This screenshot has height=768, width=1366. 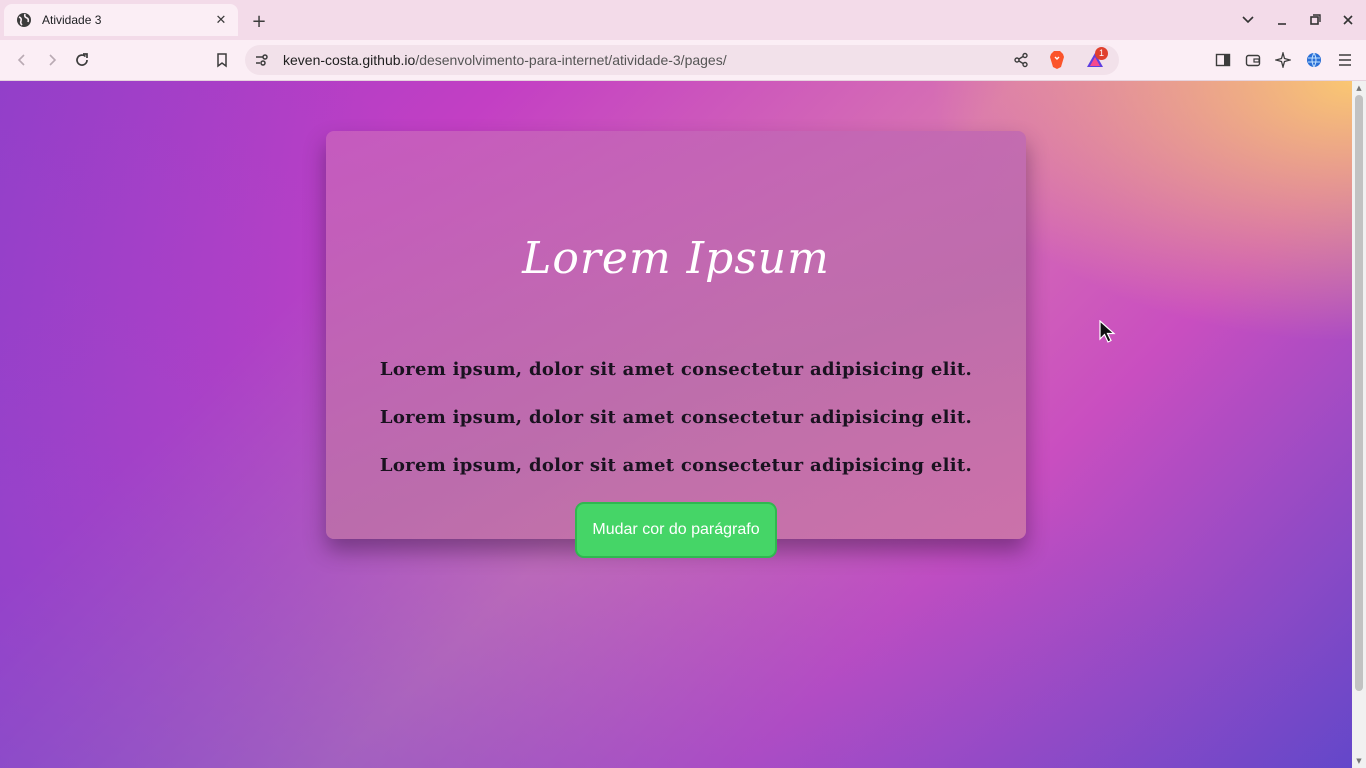 I want to click on forward-icon, so click(x=52, y=60).